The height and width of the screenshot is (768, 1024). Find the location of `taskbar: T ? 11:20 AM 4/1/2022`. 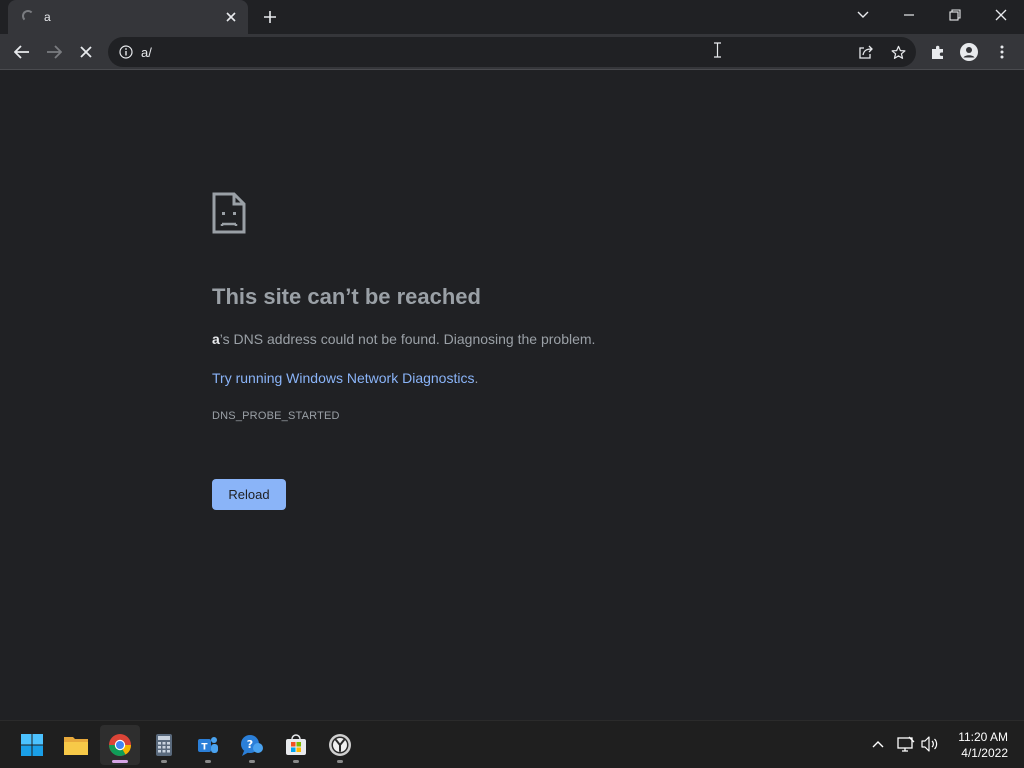

taskbar: T ? 11:20 AM 4/1/2022 is located at coordinates (512, 744).